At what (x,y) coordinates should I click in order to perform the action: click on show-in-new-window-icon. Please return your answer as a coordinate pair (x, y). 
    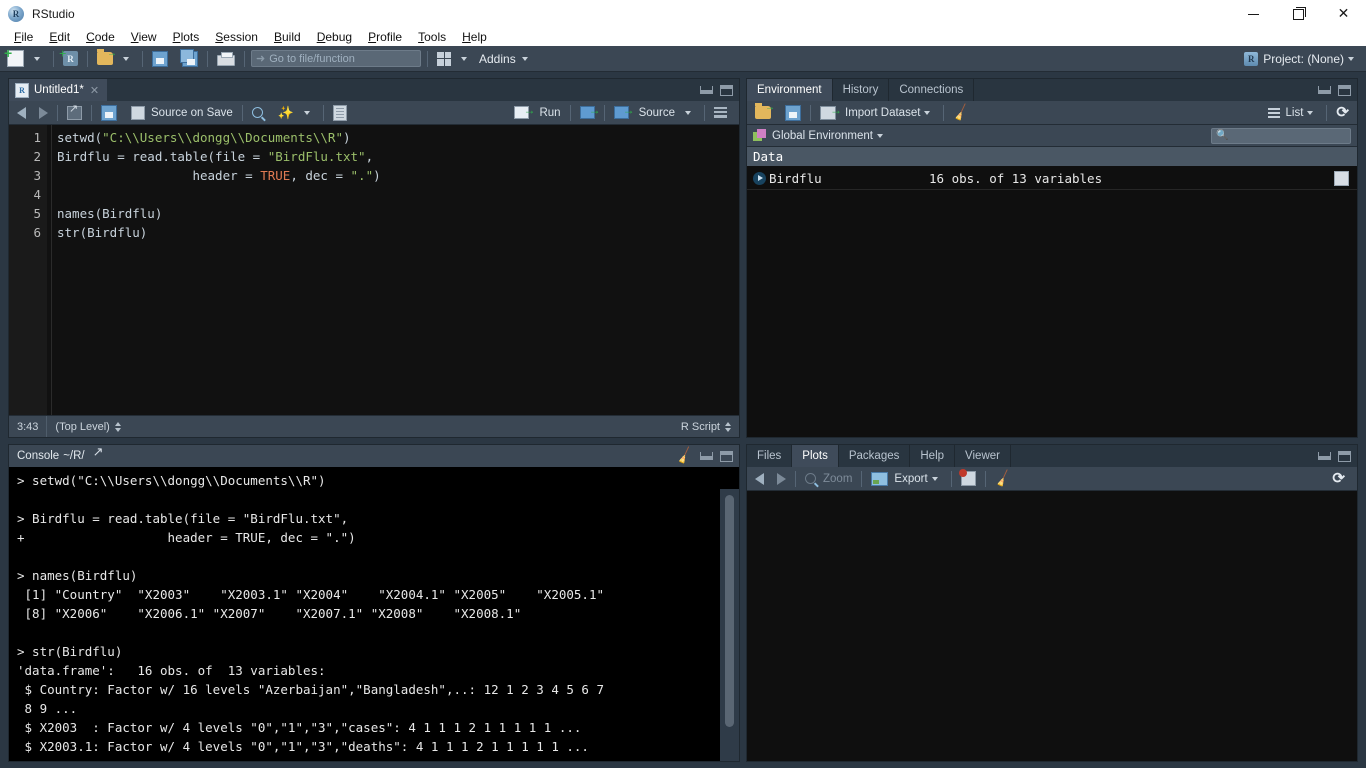
    Looking at the image, I should click on (100, 453).